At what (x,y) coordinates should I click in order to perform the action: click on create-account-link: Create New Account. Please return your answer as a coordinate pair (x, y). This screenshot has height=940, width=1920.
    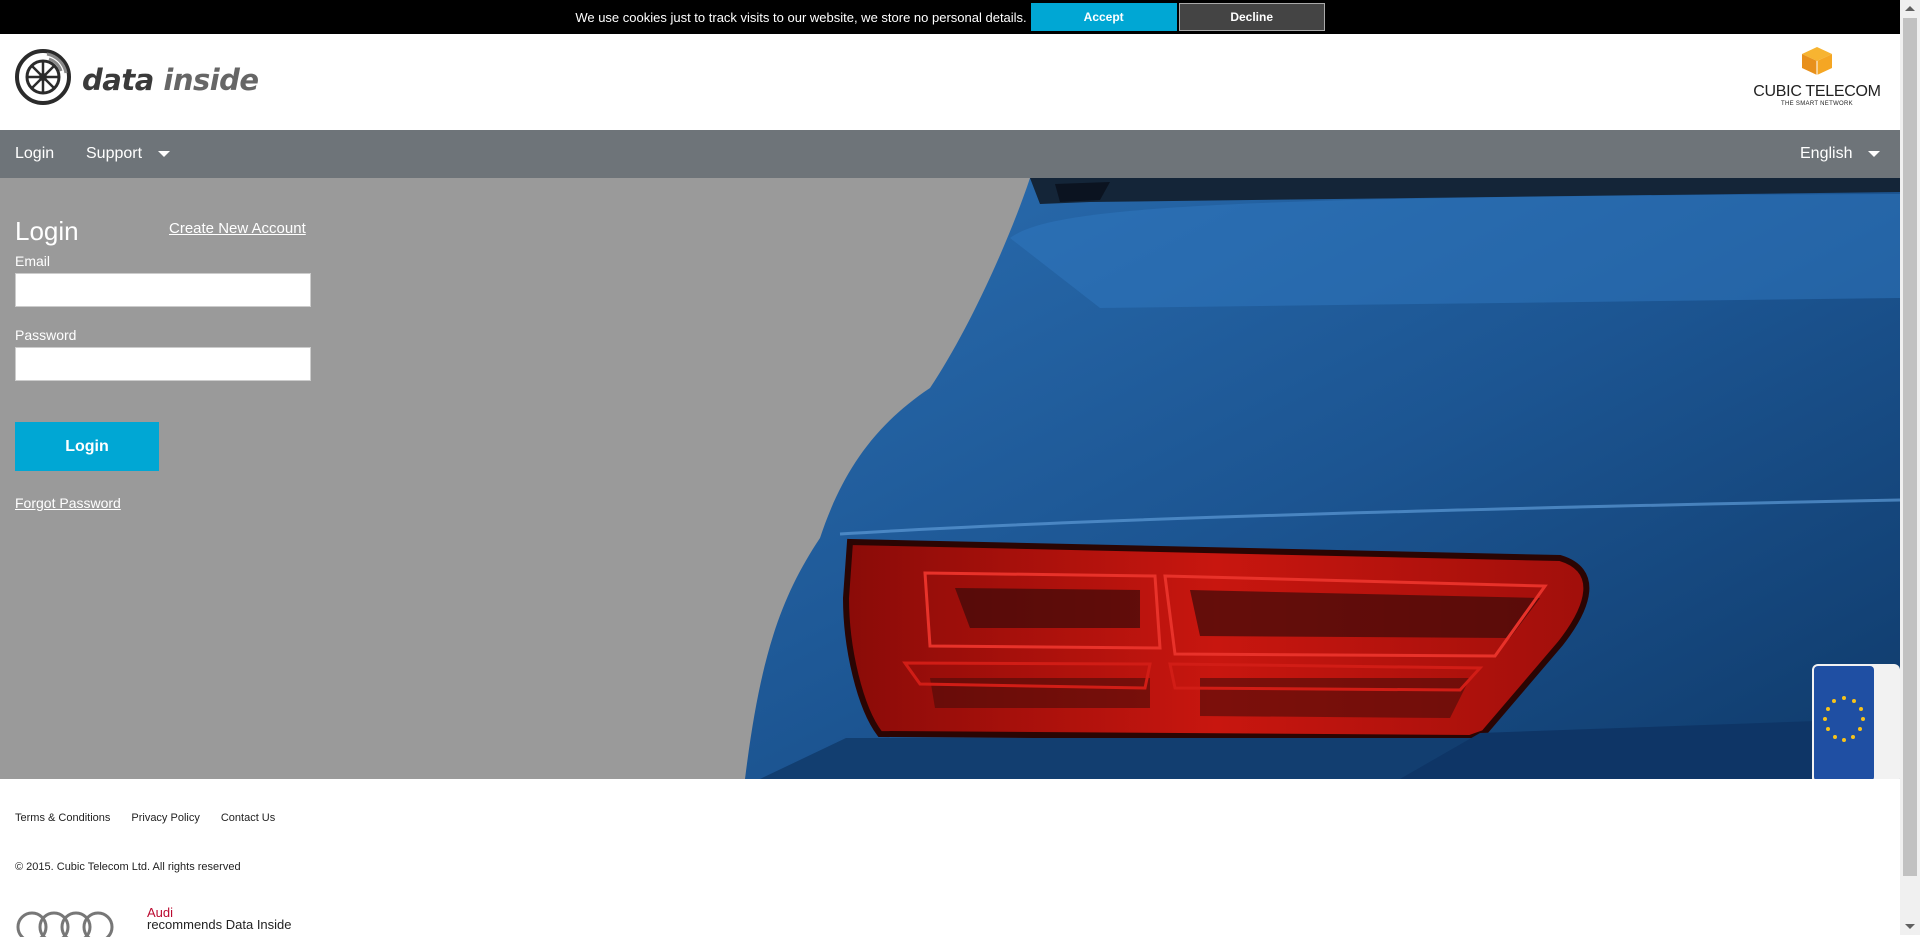
    Looking at the image, I should click on (237, 228).